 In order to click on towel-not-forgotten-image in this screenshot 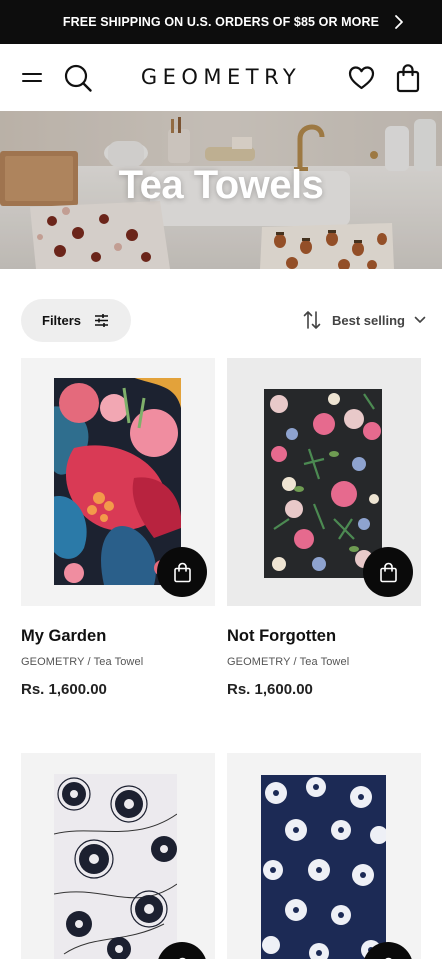, I will do `click(323, 483)`.